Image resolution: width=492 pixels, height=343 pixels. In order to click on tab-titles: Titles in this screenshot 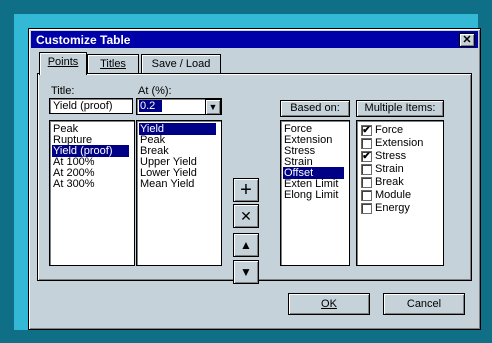, I will do `click(113, 64)`.